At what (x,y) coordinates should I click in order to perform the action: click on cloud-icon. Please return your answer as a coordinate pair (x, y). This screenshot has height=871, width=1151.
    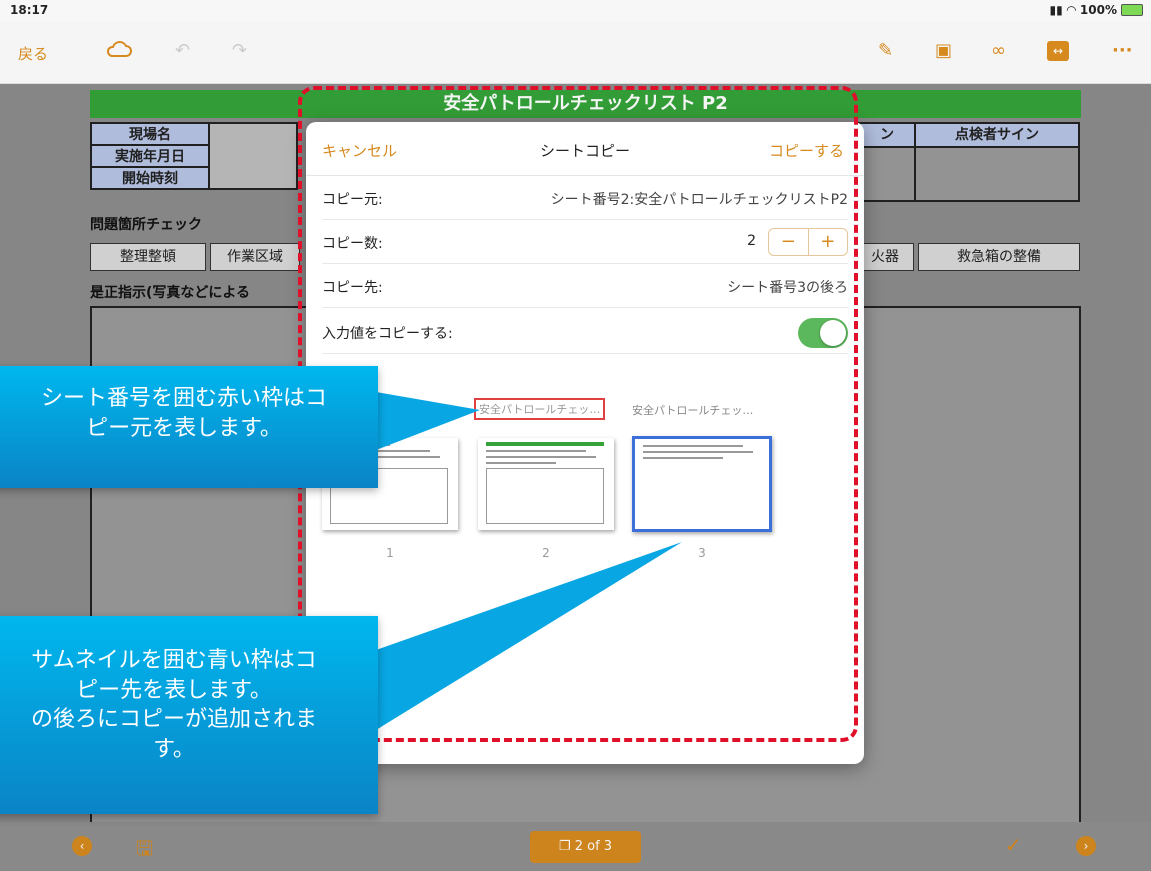
    Looking at the image, I should click on (119, 51).